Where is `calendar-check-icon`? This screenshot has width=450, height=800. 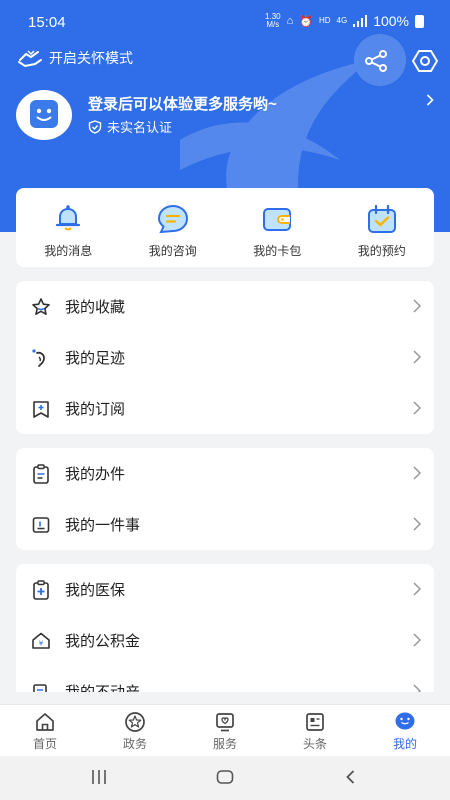 calendar-check-icon is located at coordinates (381, 218).